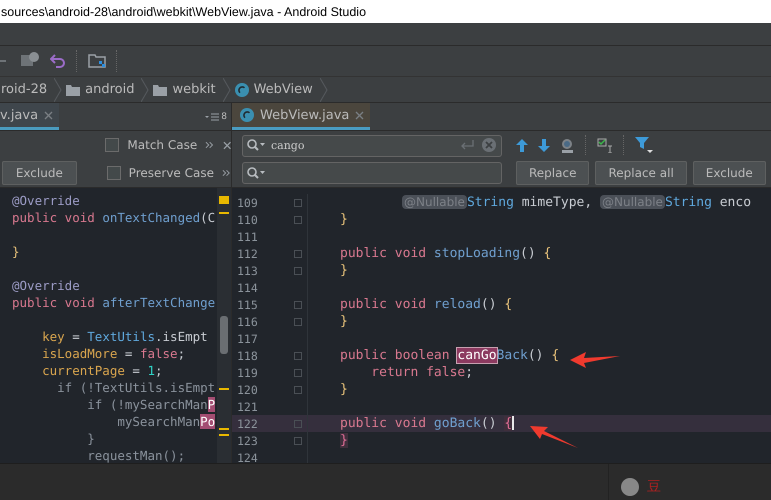 This screenshot has height=500, width=771. Describe the element at coordinates (224, 117) in the screenshot. I see `tab-count: 8` at that location.